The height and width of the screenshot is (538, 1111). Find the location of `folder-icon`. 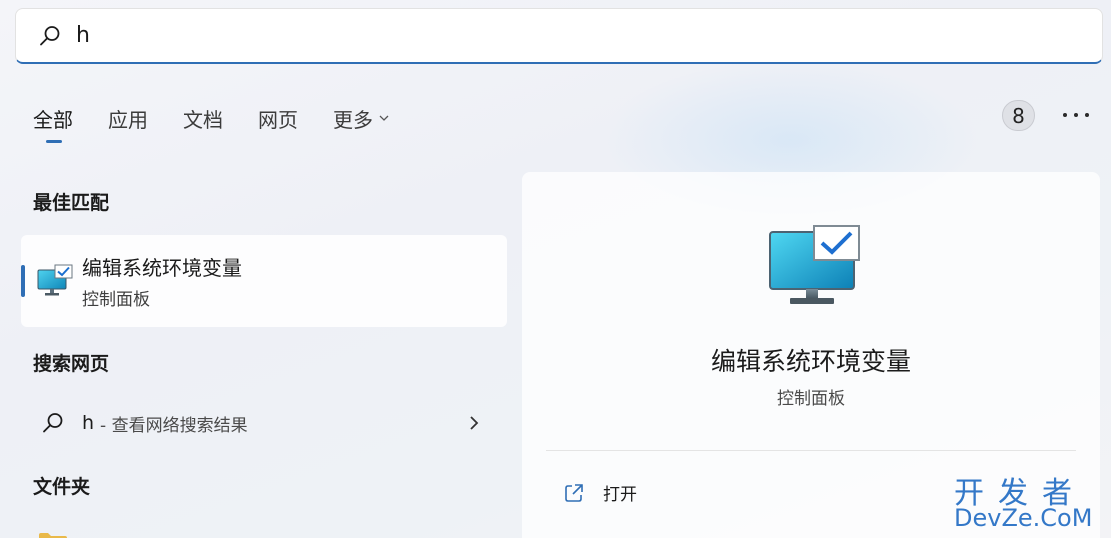

folder-icon is located at coordinates (53, 535).